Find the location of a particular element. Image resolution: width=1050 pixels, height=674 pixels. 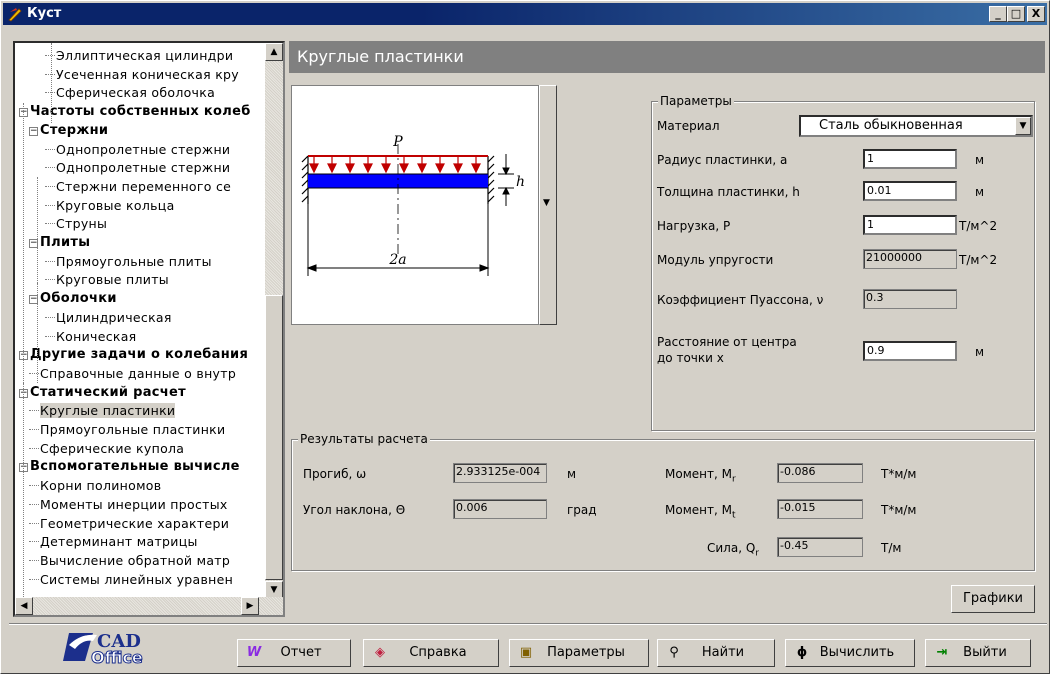

tree-item: Сферические купола is located at coordinates (106, 449).